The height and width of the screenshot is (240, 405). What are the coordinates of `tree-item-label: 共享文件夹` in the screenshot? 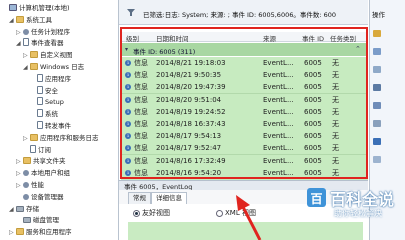 It's located at (49, 161).